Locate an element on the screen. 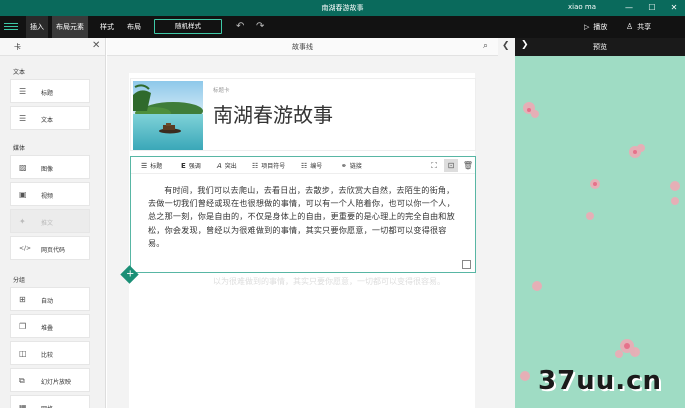 The width and height of the screenshot is (685, 408). cards-panel-header: 卡 ✕ is located at coordinates (52, 47).